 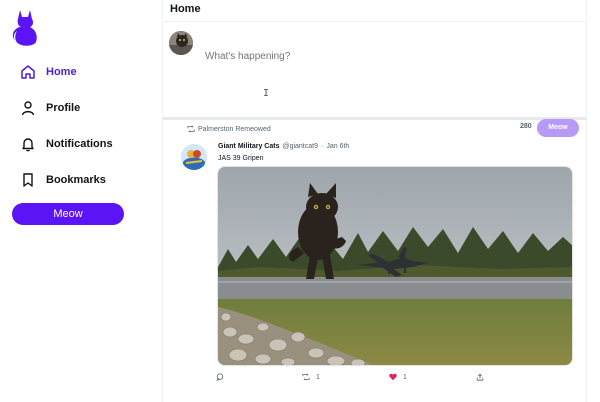 I want to click on sidebar-item-notifications: Notifications, so click(x=66, y=144).